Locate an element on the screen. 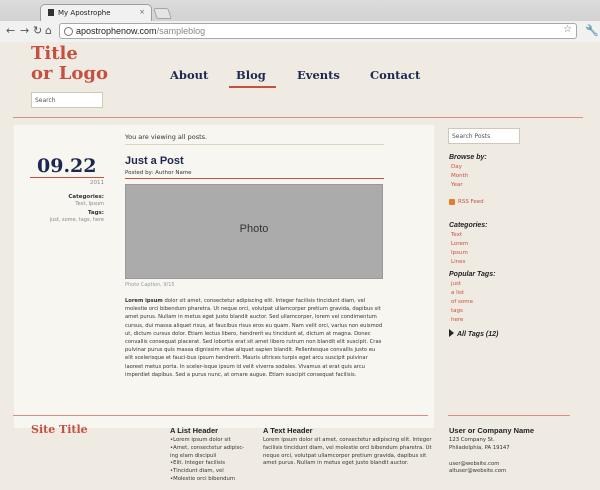 The image size is (600, 490). footer-company-header: User or Company Name is located at coordinates (492, 430).